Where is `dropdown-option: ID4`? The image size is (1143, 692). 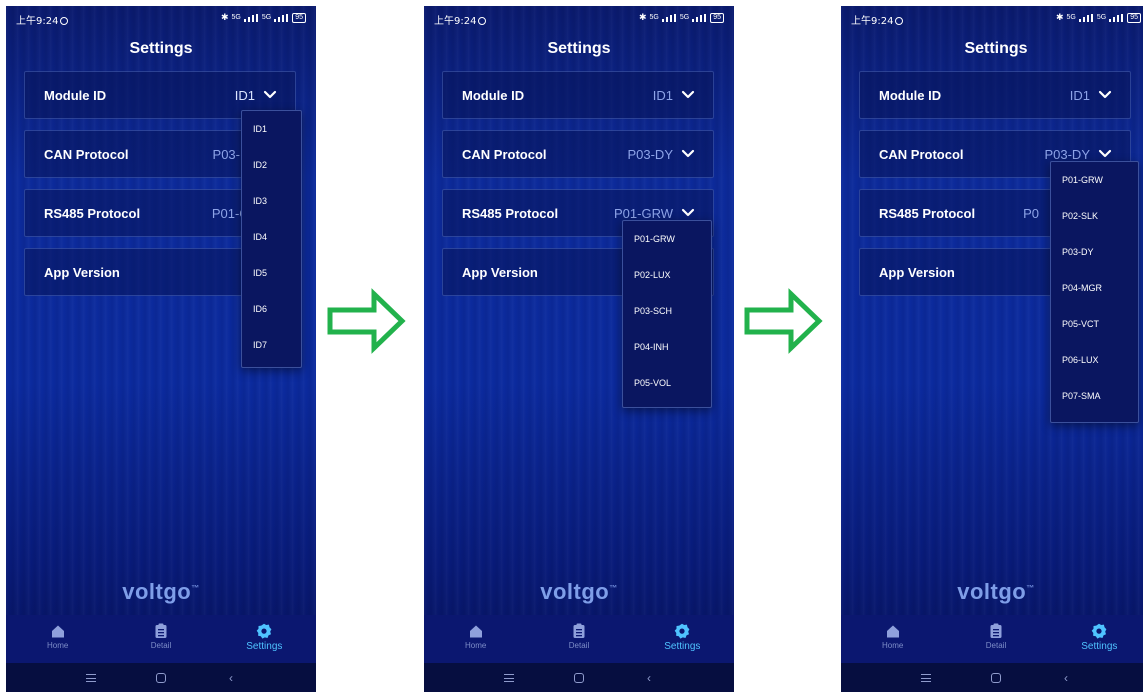 dropdown-option: ID4 is located at coordinates (271, 241).